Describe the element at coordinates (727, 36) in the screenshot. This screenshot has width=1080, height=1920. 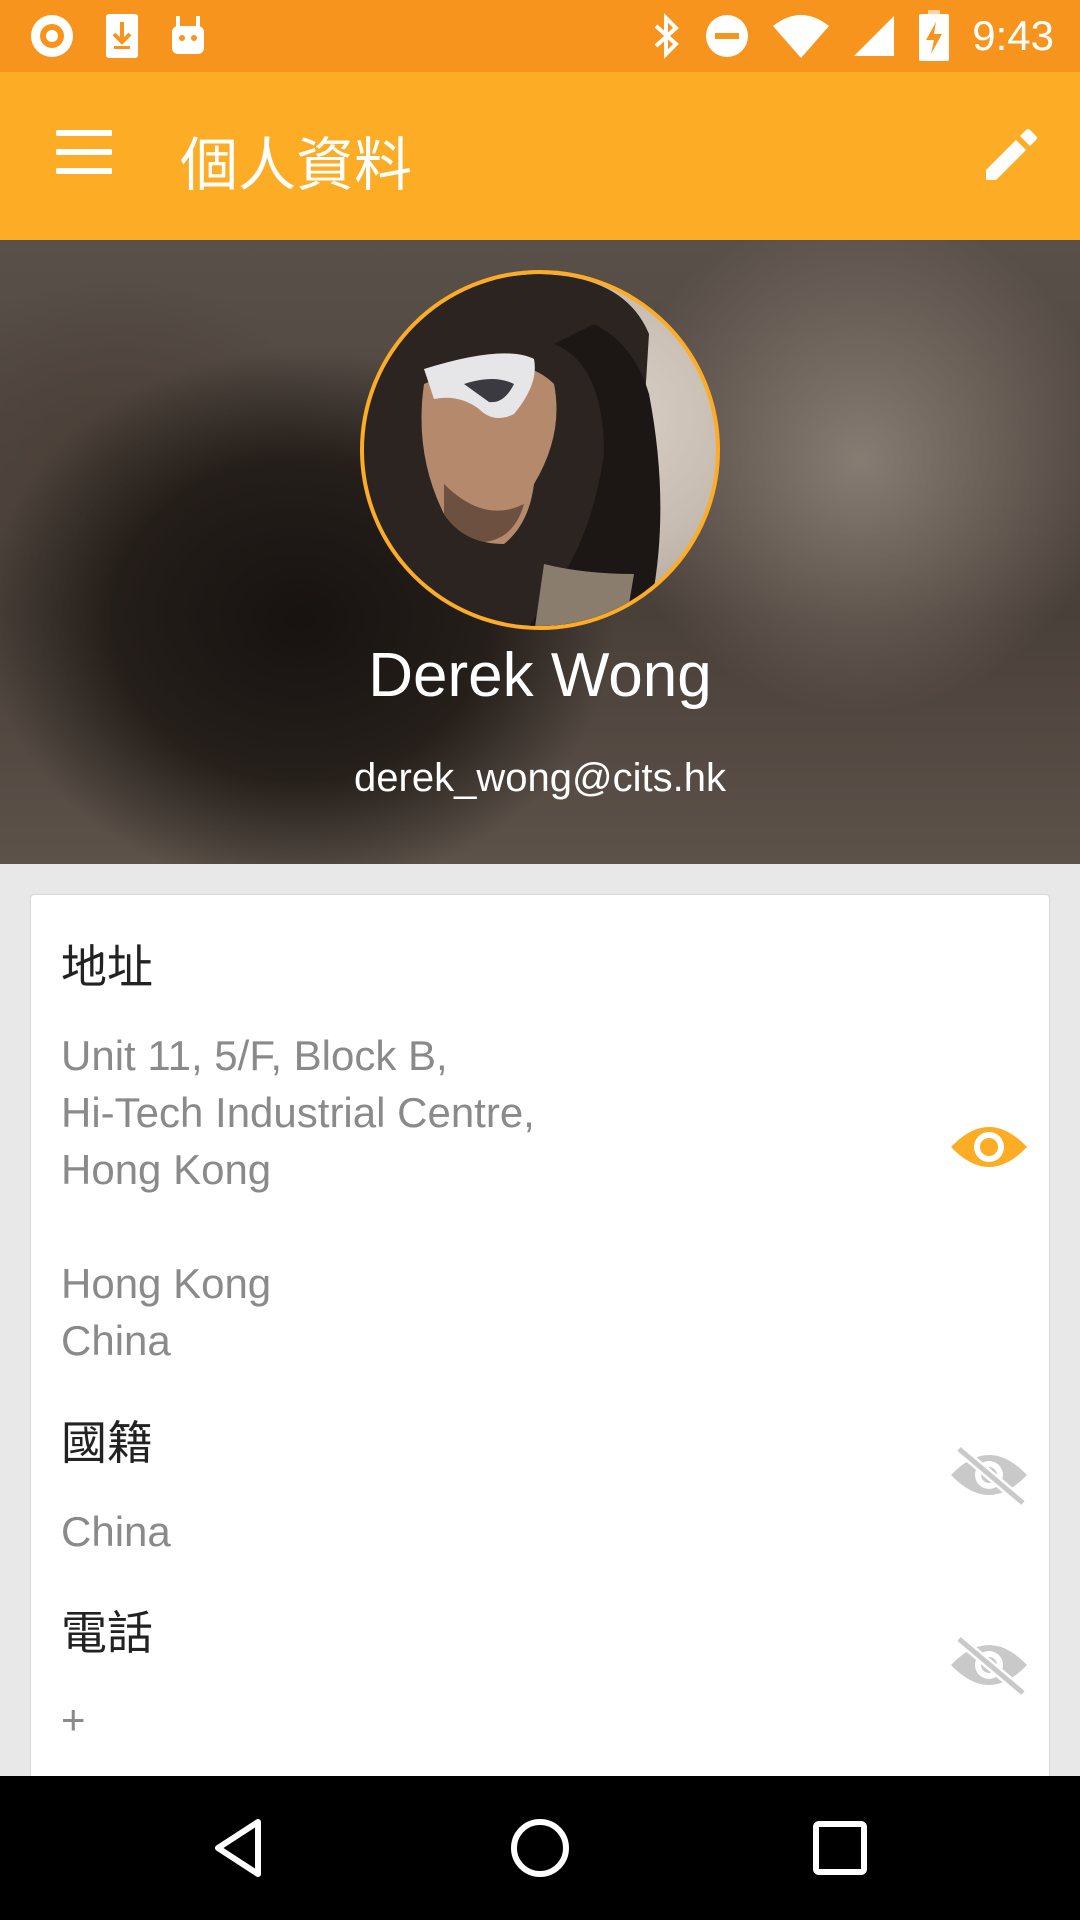
I see `do-not-disturb-icon` at that location.